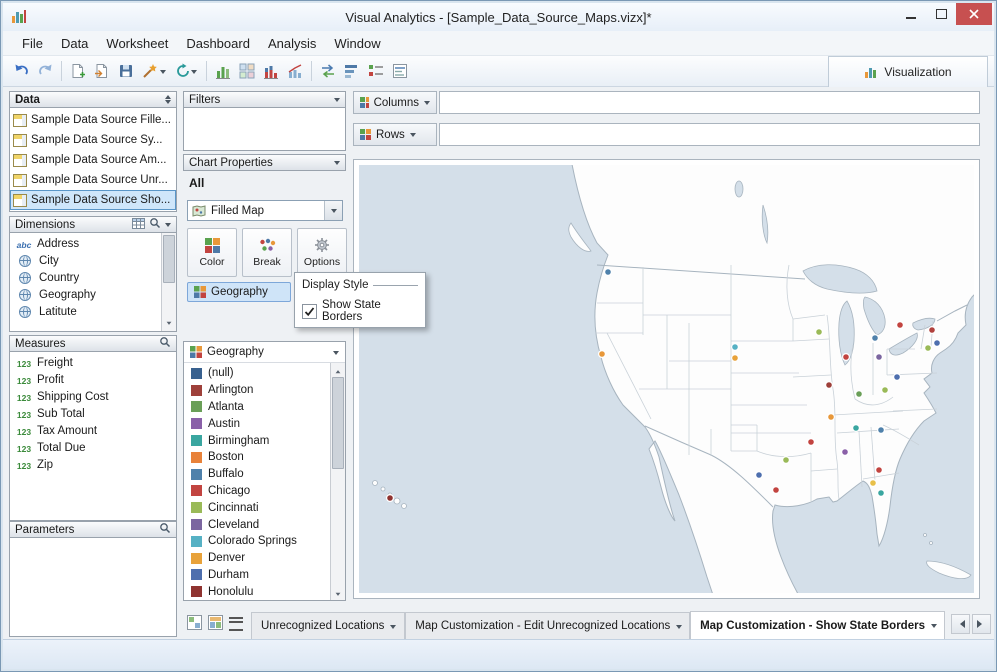 The width and height of the screenshot is (997, 672). Describe the element at coordinates (271, 71) in the screenshot. I see `chart-stacked-icon` at that location.